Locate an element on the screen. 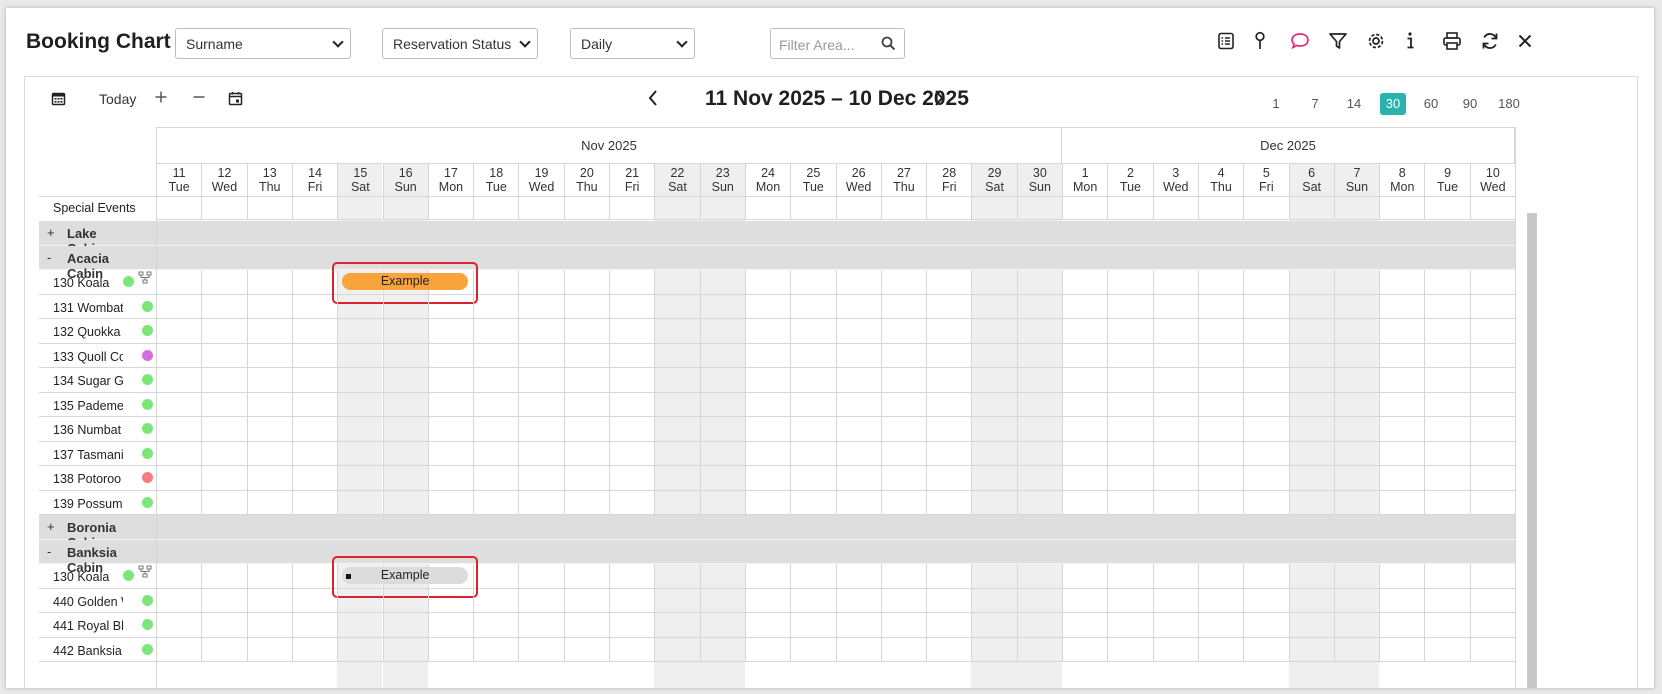  zoom-30: 30 is located at coordinates (1393, 104).